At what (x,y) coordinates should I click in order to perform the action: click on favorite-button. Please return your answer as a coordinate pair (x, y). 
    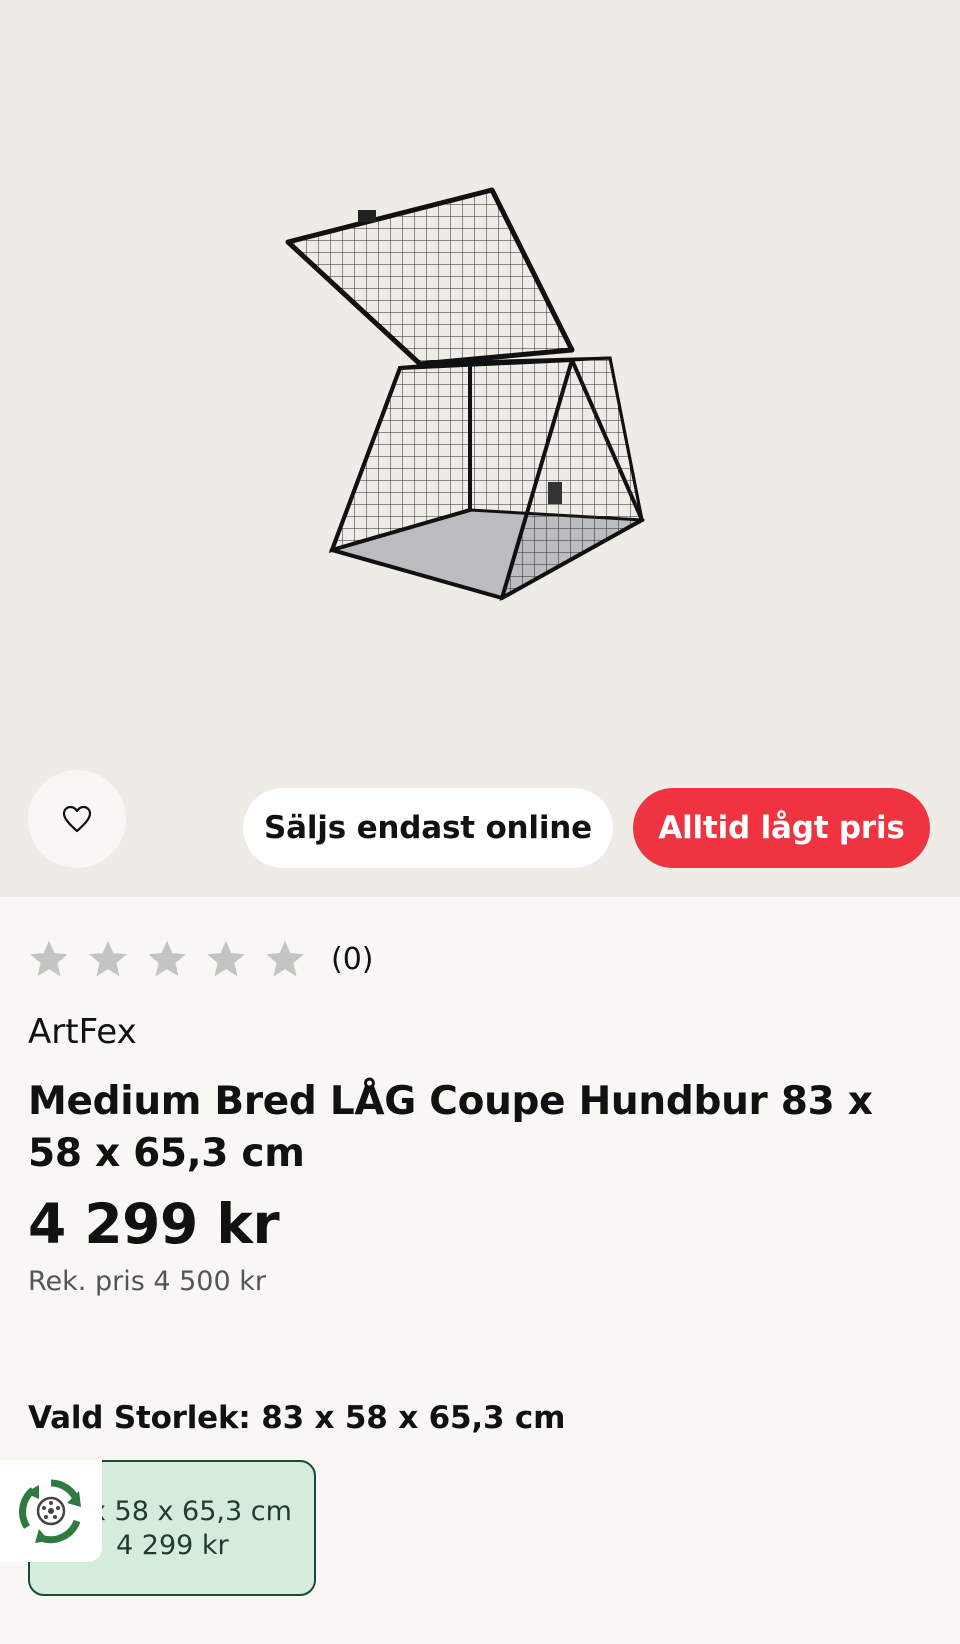
    Looking at the image, I should click on (77, 819).